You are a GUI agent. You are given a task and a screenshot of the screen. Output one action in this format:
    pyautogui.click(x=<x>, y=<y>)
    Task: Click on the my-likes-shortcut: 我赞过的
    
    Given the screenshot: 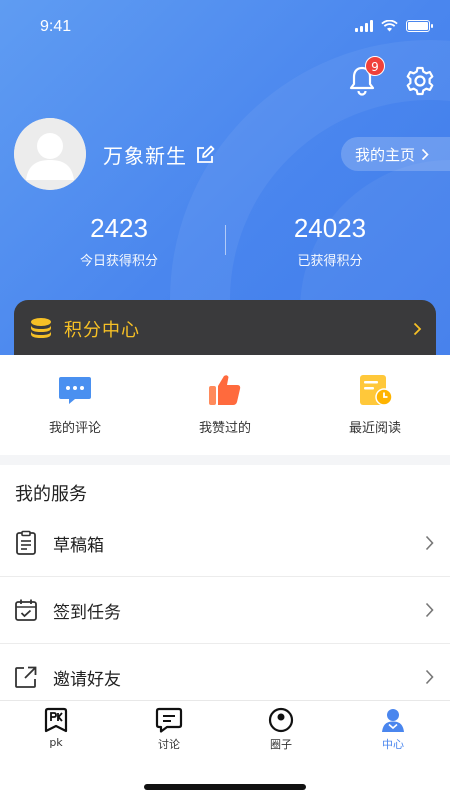 What is the action you would take?
    pyautogui.click(x=225, y=405)
    